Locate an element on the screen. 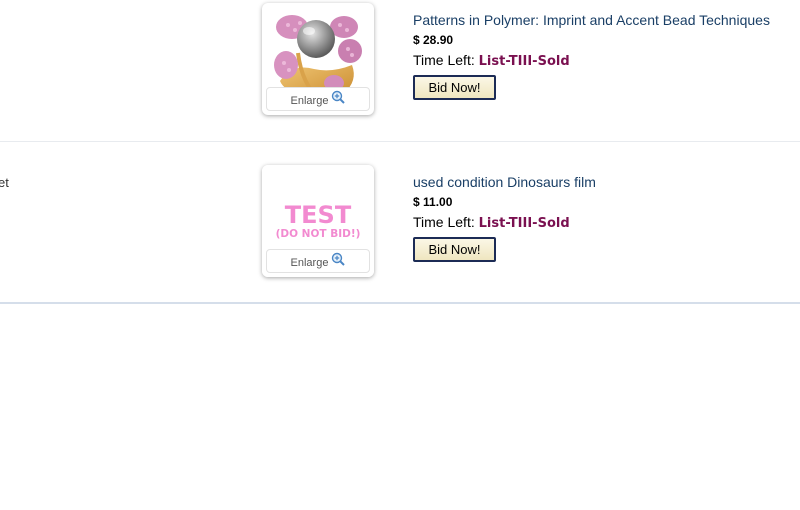  truncated-left-text: et is located at coordinates (4, 182).